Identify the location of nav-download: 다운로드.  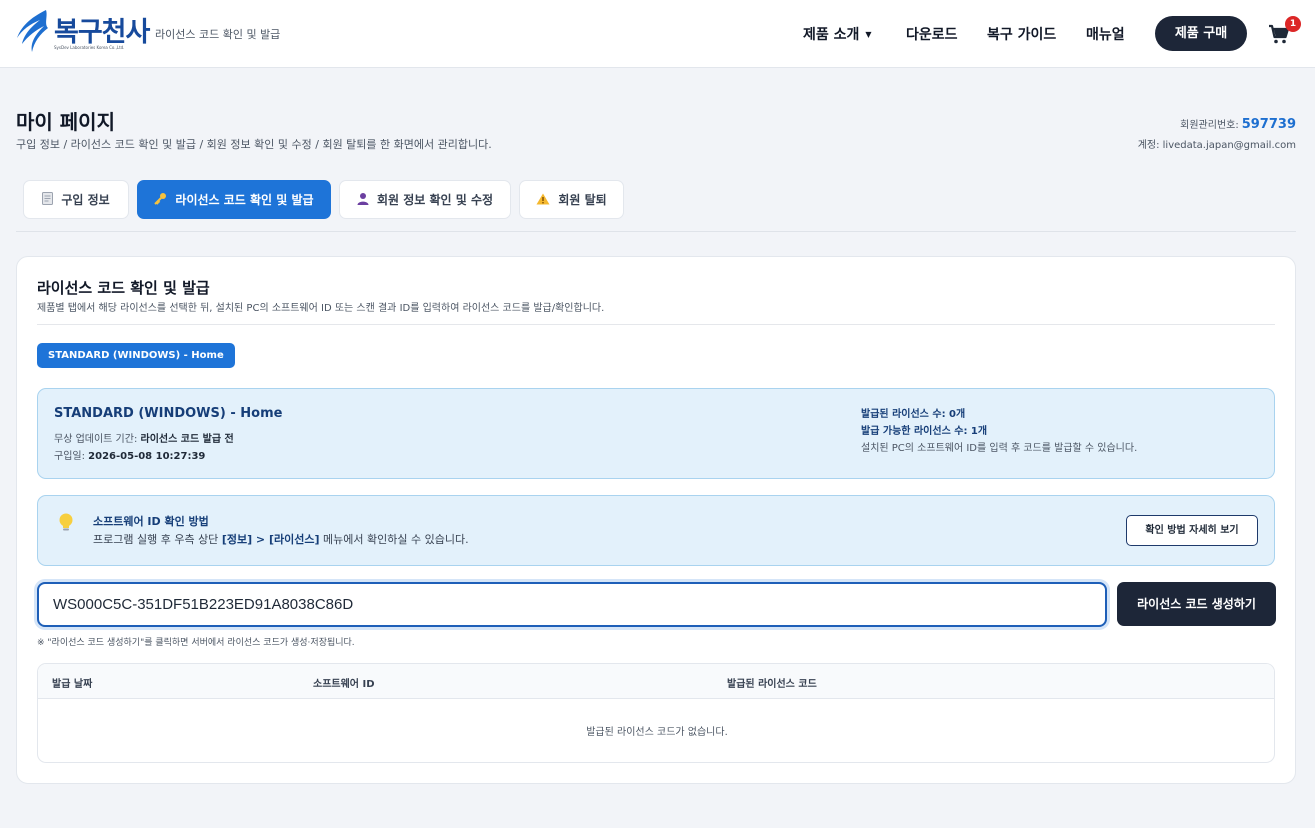
(932, 34).